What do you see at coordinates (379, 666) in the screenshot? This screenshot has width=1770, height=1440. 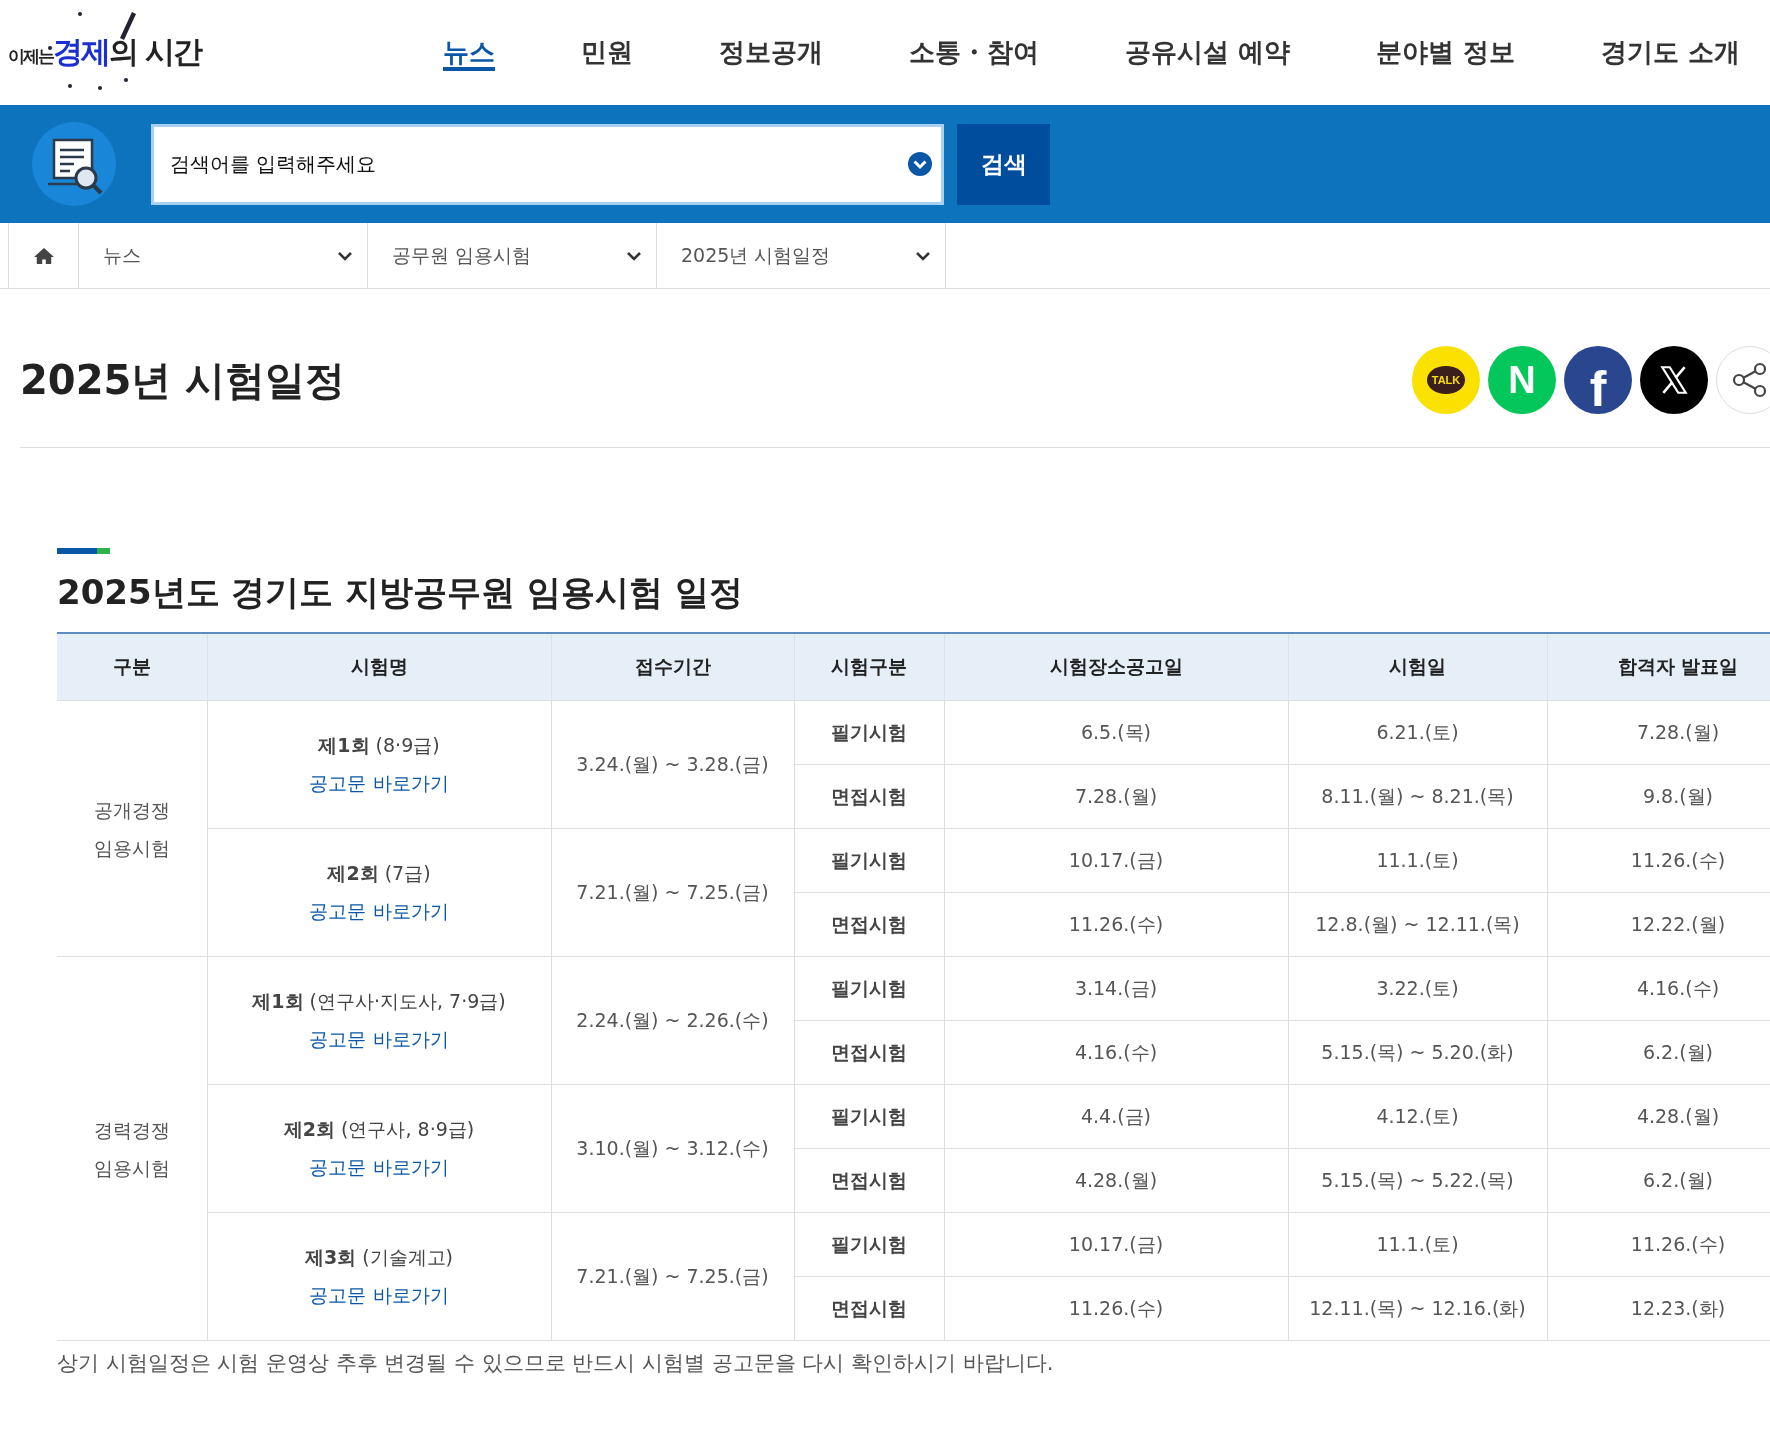 I see `column-header: 시험명` at bounding box center [379, 666].